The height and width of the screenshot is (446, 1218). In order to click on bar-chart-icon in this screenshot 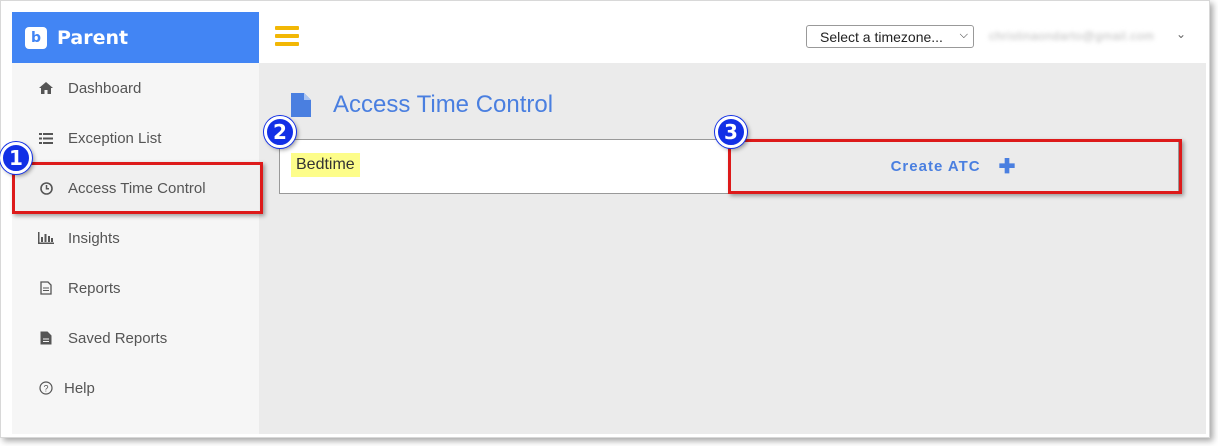, I will do `click(46, 238)`.